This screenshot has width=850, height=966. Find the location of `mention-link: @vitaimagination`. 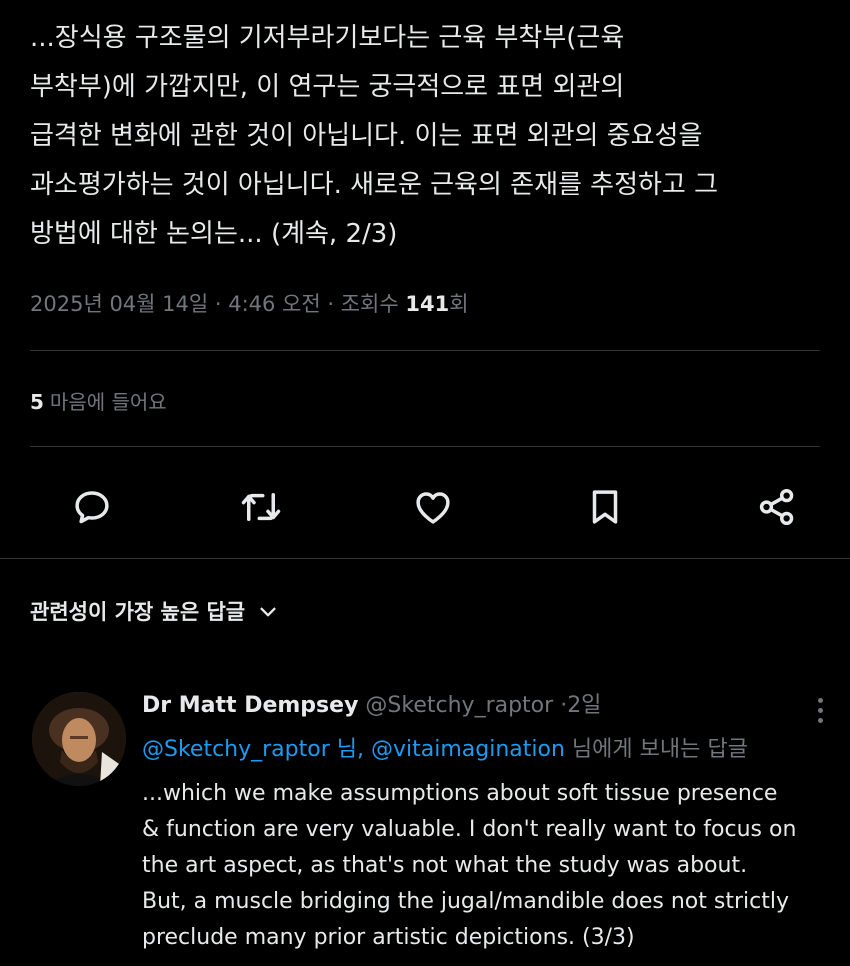

mention-link: @vitaimagination is located at coordinates (468, 749).